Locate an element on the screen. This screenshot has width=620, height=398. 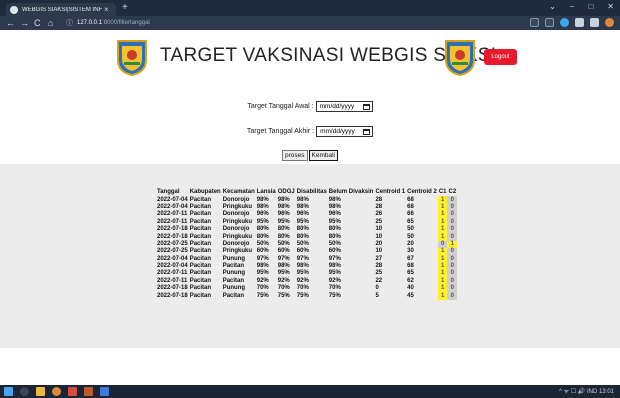
table-cell: 25 is located at coordinates (379, 221).